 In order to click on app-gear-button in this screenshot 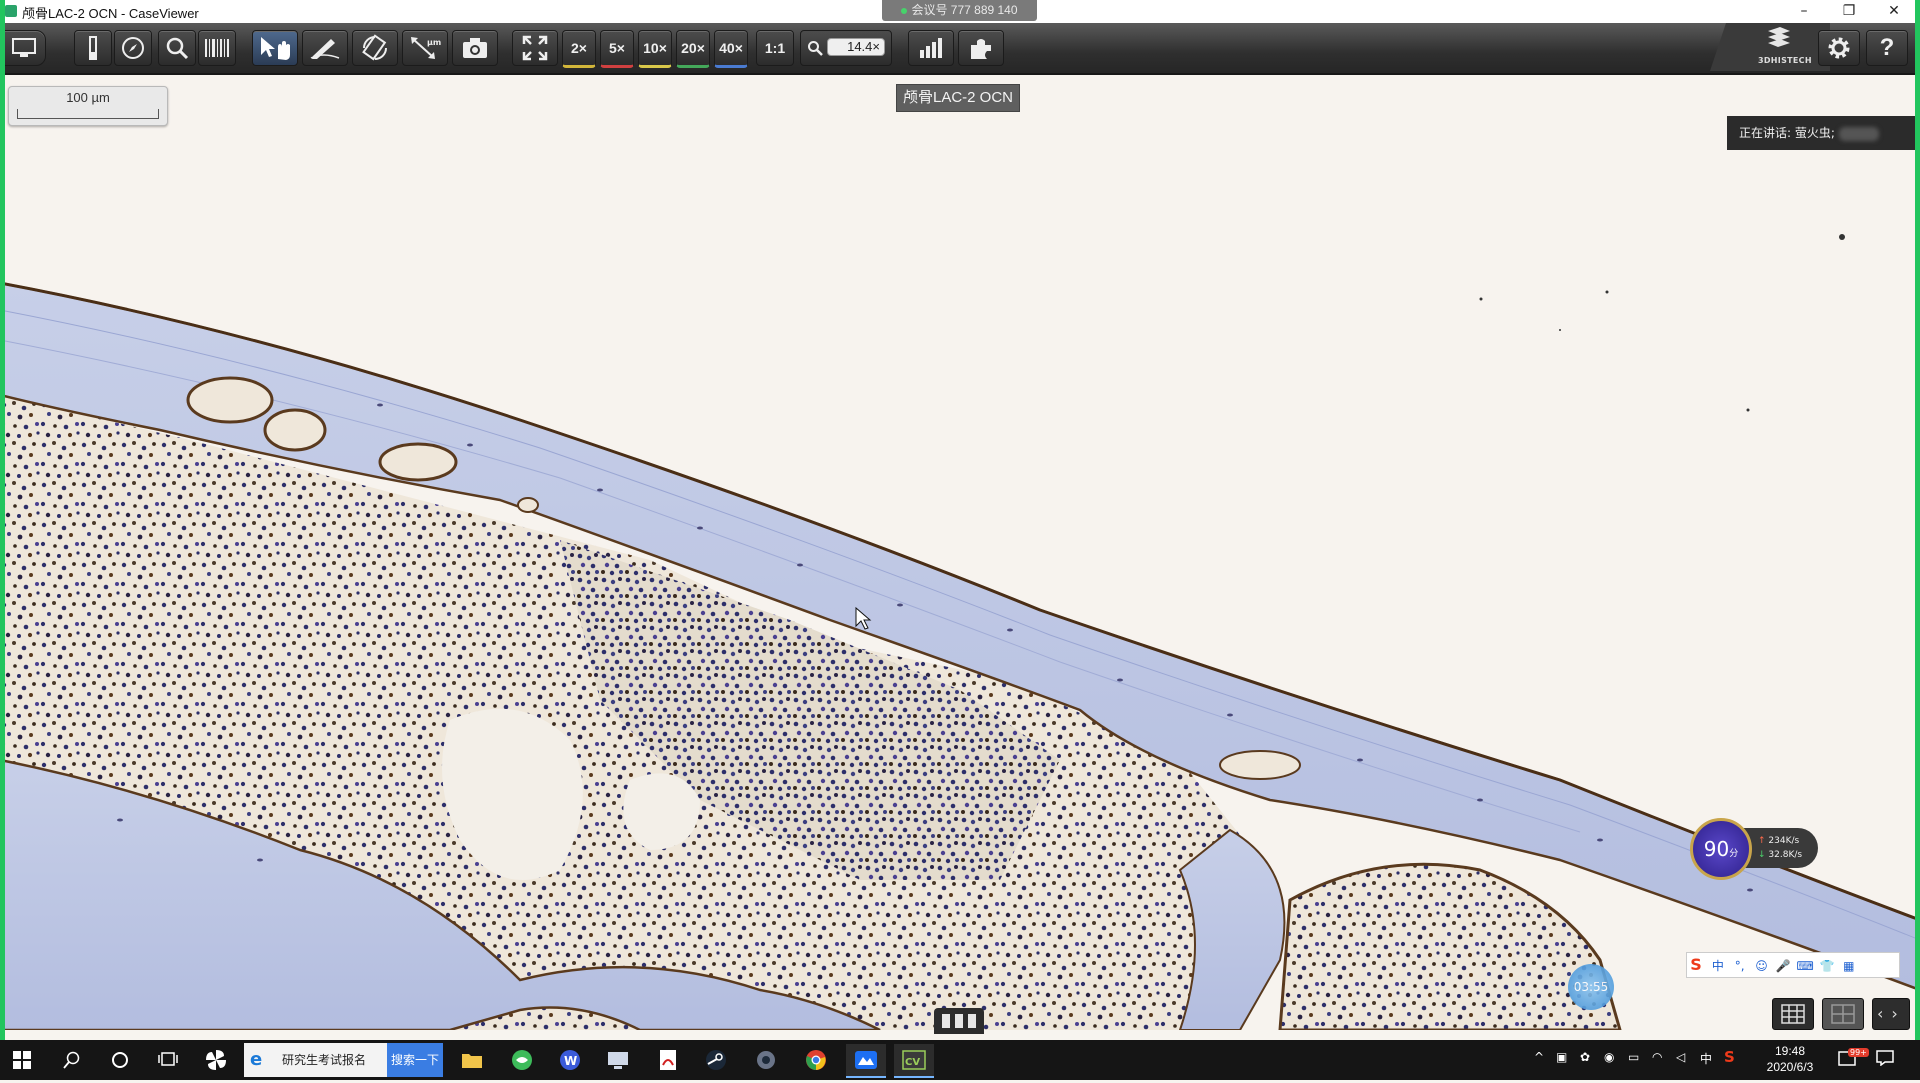, I will do `click(766, 1060)`.